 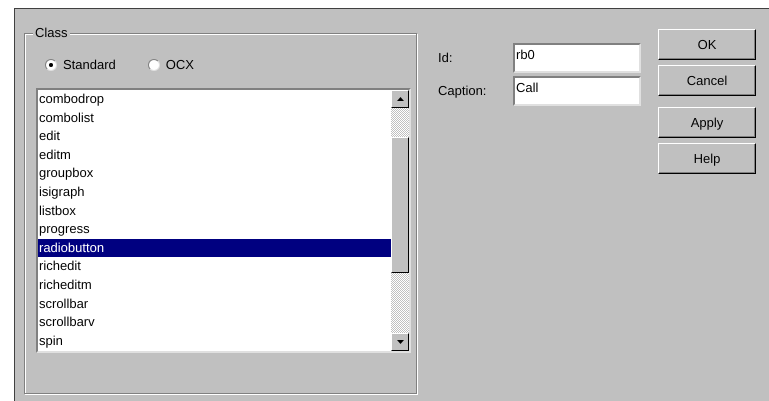 What do you see at coordinates (707, 158) in the screenshot?
I see `dialog-button: Help` at bounding box center [707, 158].